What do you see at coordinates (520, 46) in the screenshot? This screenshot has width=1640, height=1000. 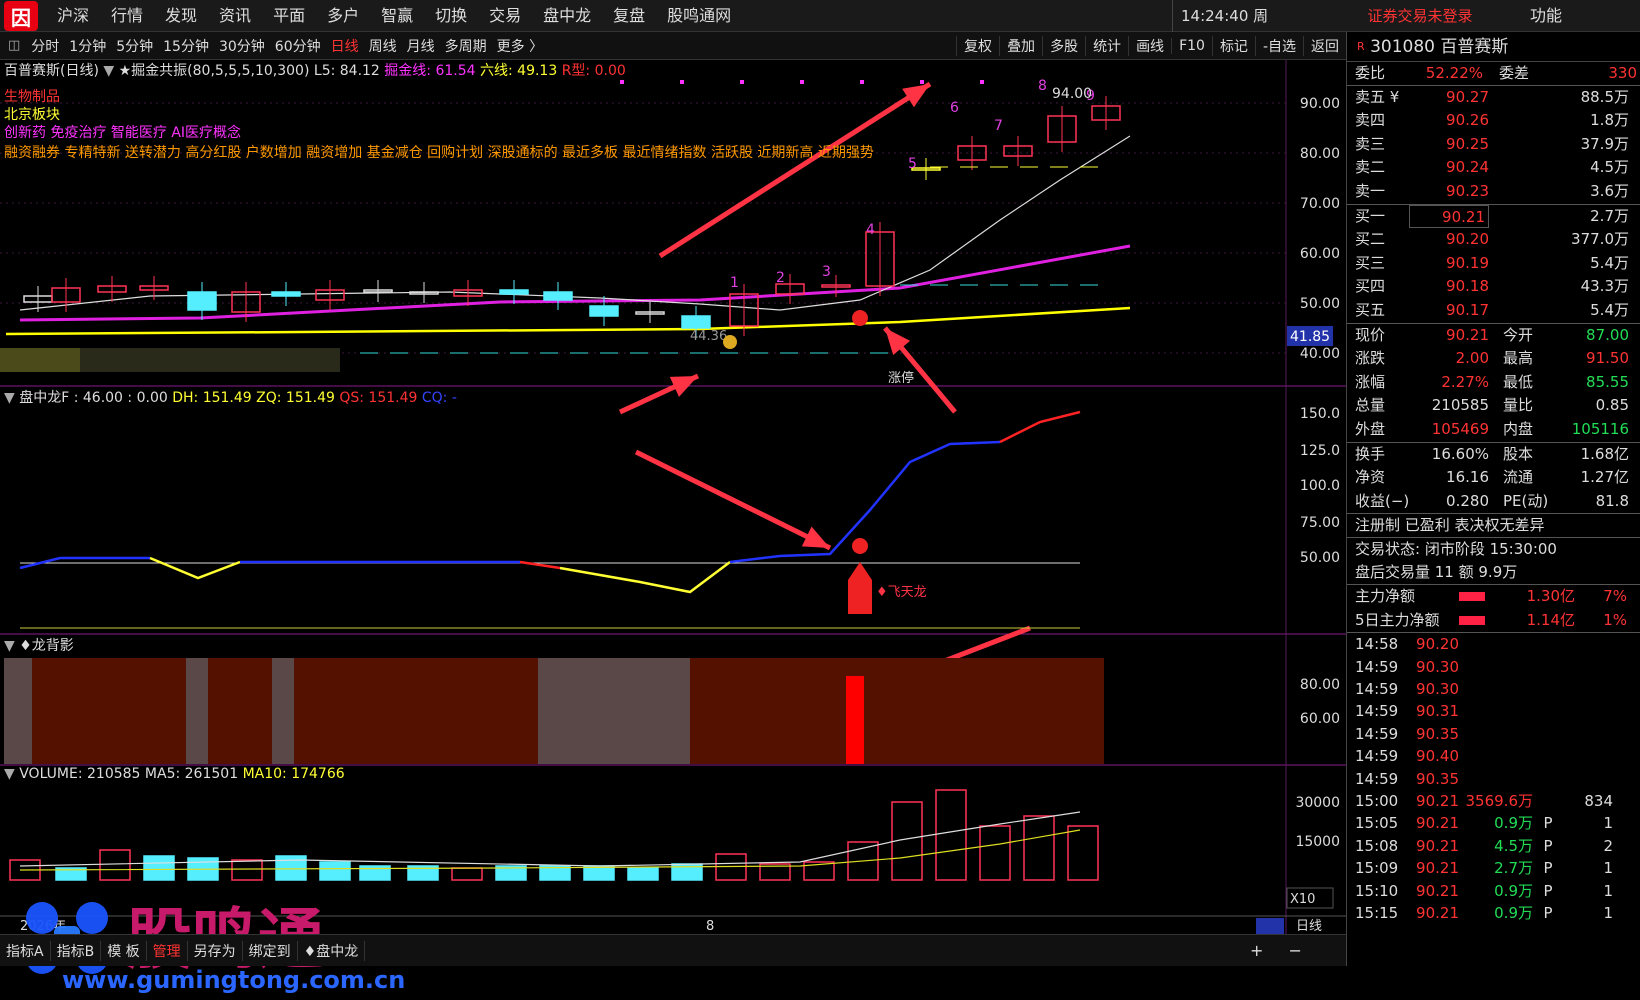 I see `period-tab-10: 更多 〉` at bounding box center [520, 46].